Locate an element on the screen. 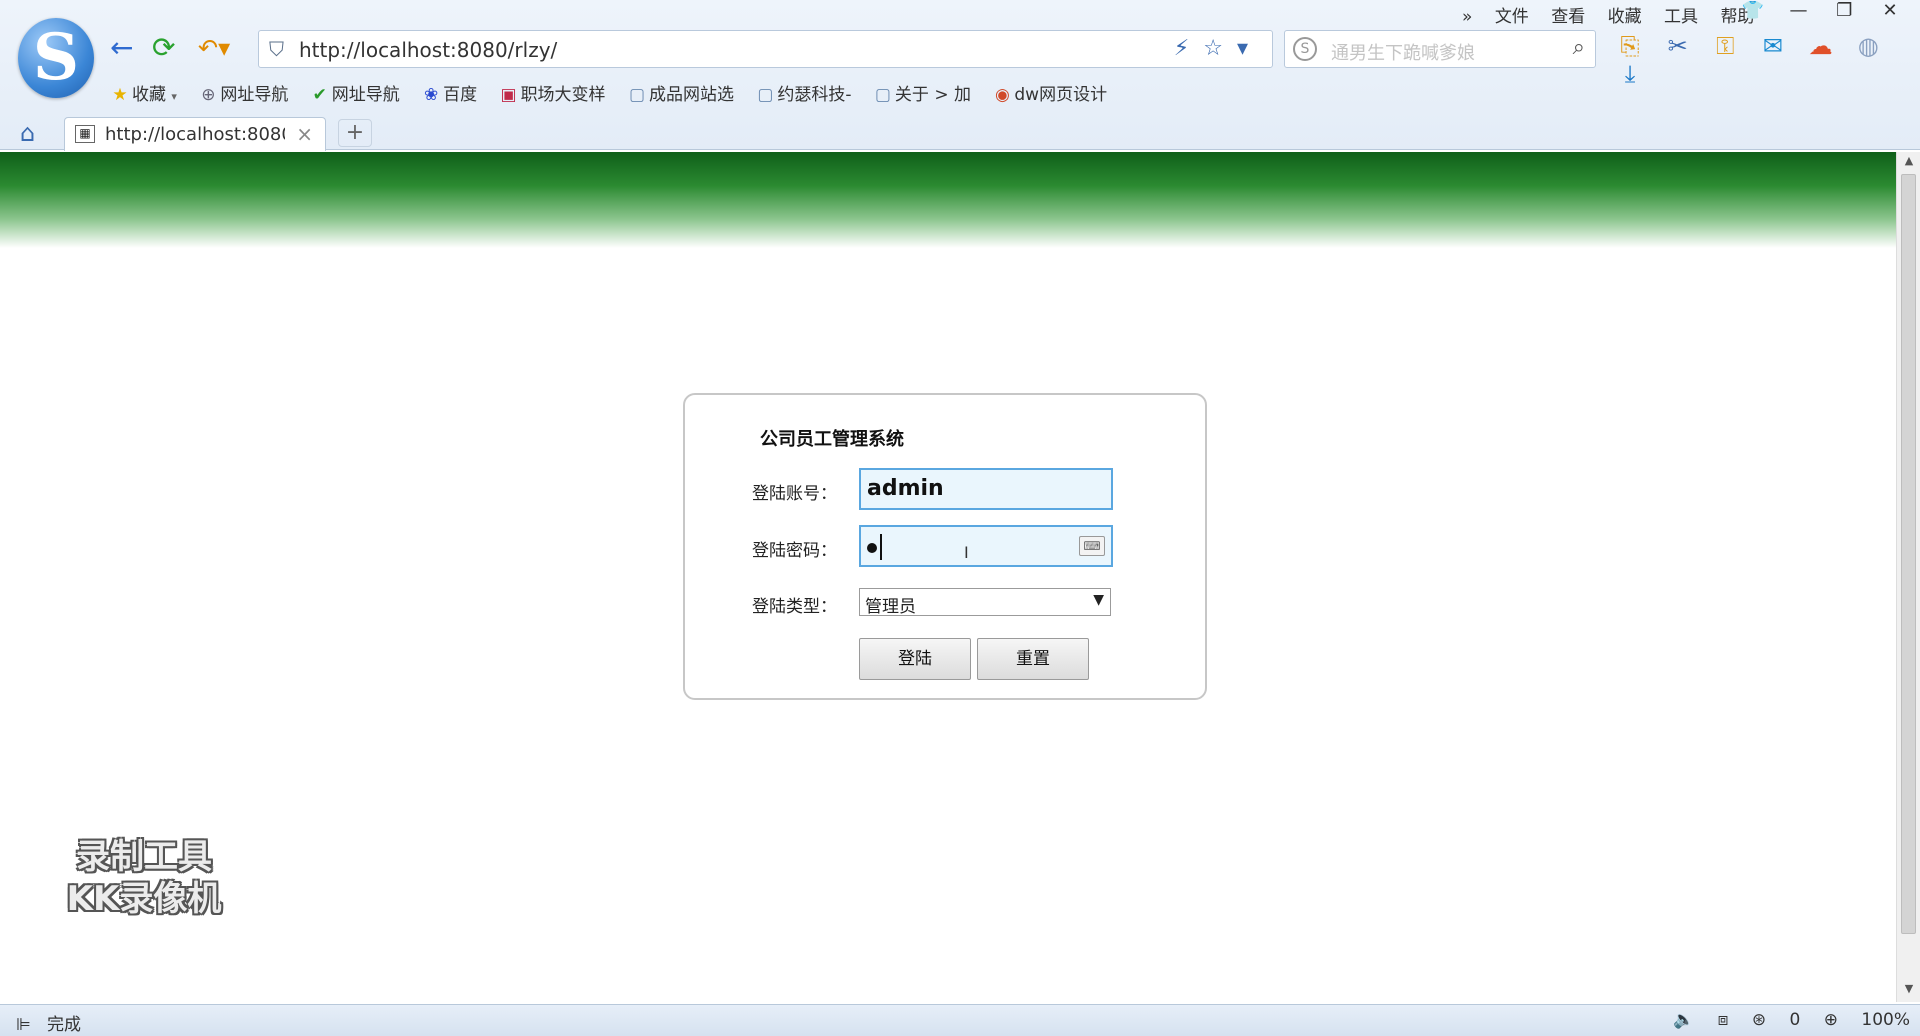  menu-file: 文件 is located at coordinates (1512, 17).